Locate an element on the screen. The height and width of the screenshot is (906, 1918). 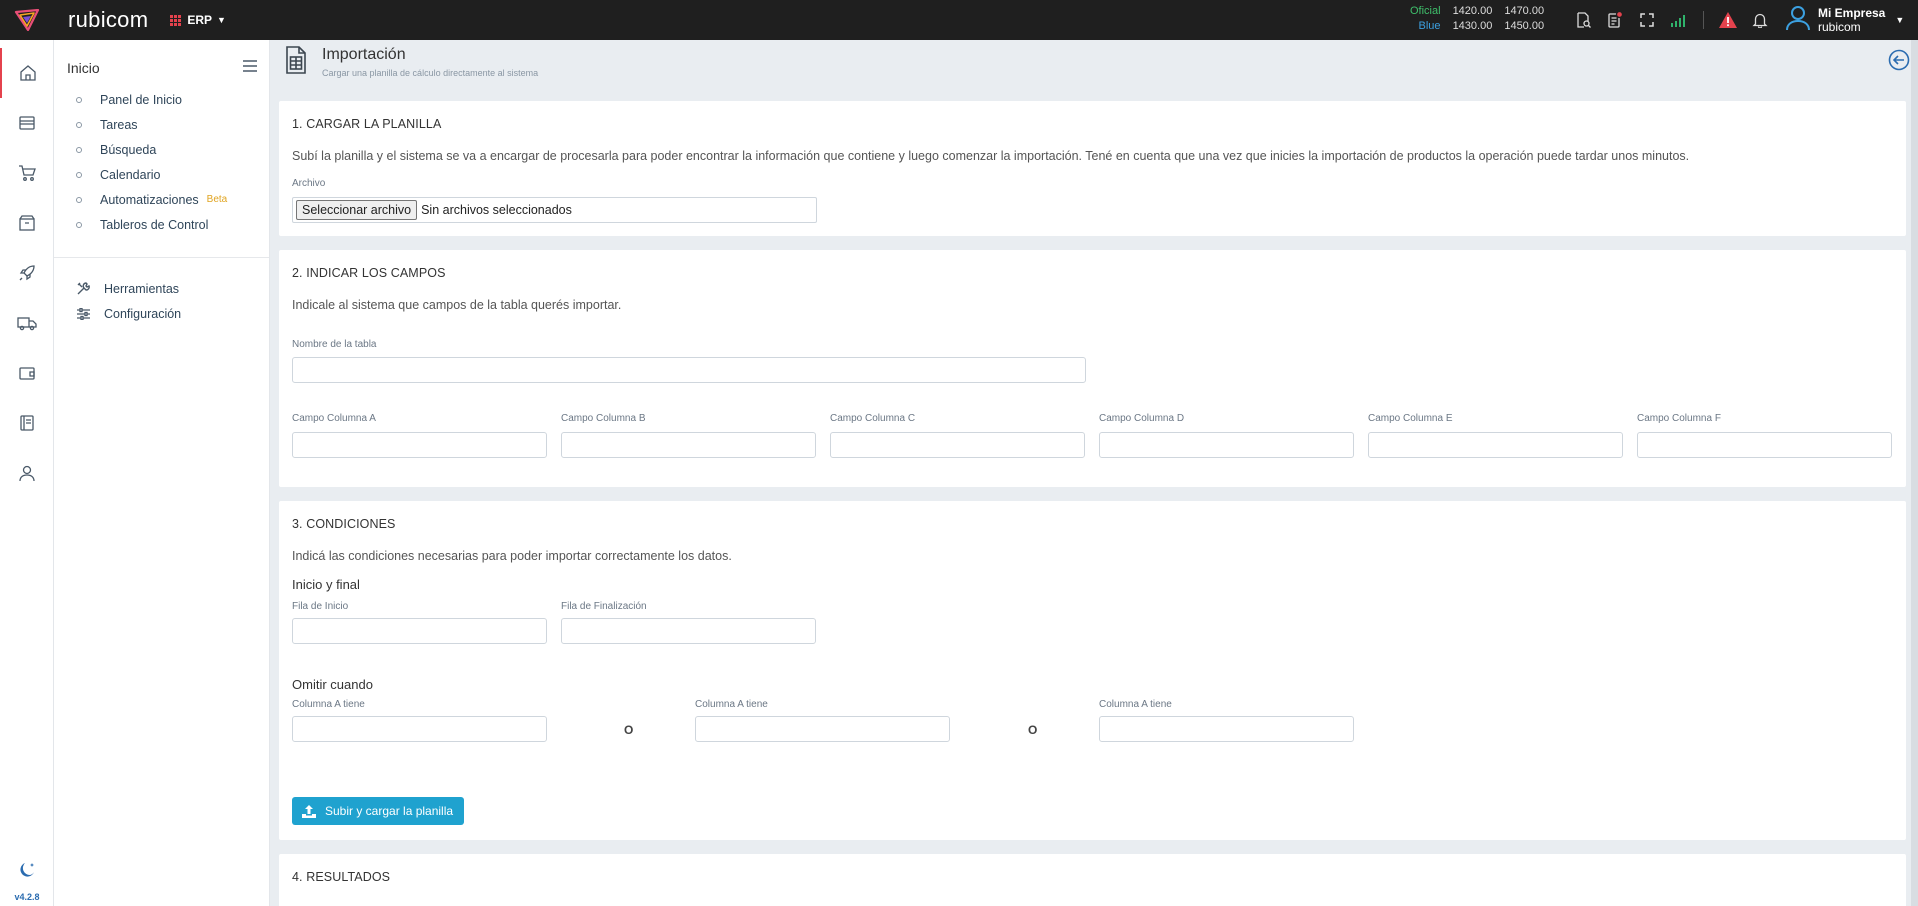
sidebar-item-label: Tableros de Control is located at coordinates (154, 224).